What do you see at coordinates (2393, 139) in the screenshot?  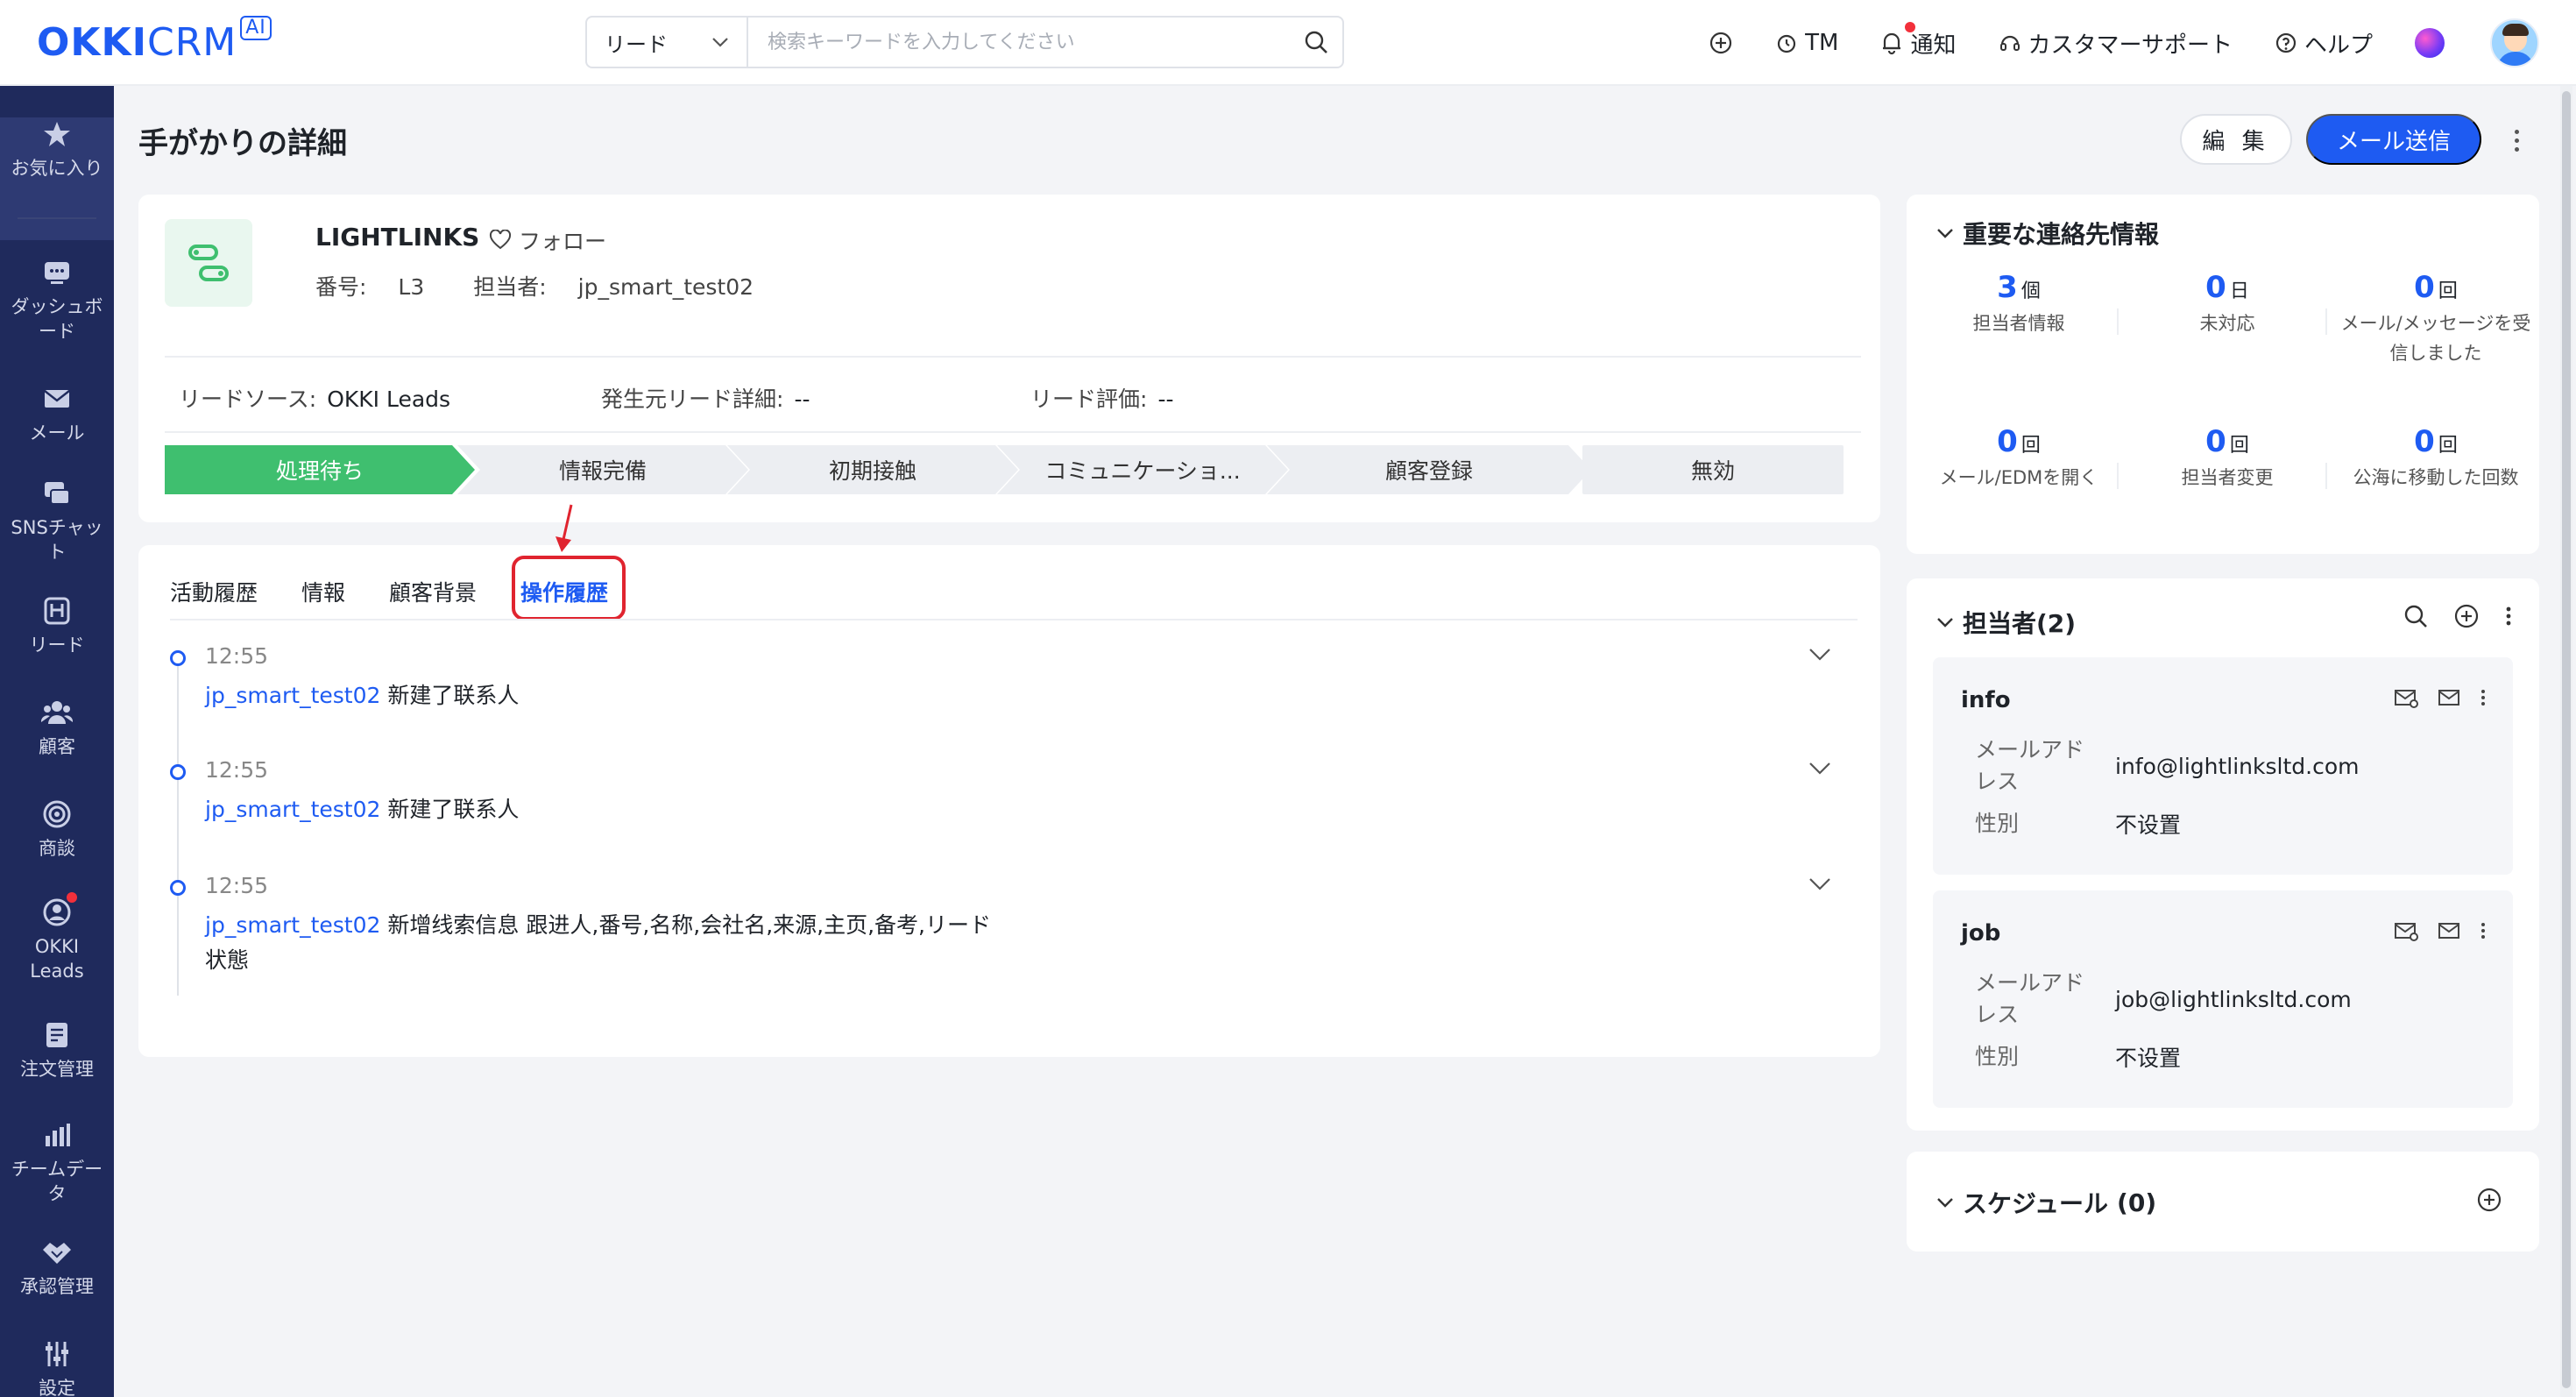 I see `send-mail-button: メール送信` at bounding box center [2393, 139].